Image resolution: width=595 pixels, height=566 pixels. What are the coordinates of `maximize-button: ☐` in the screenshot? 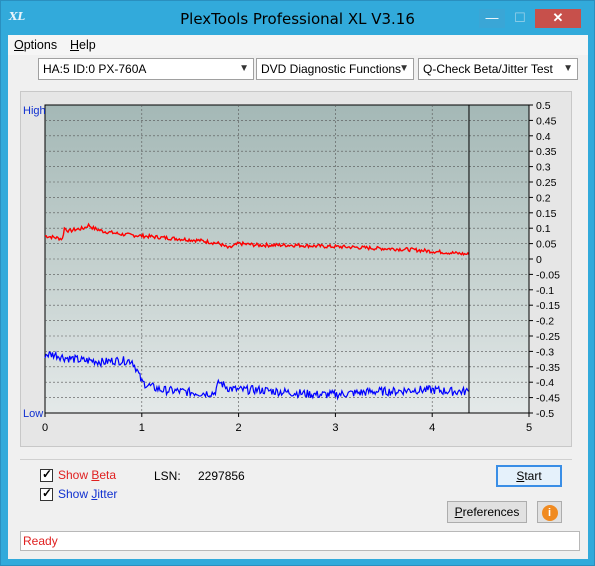 It's located at (520, 18).